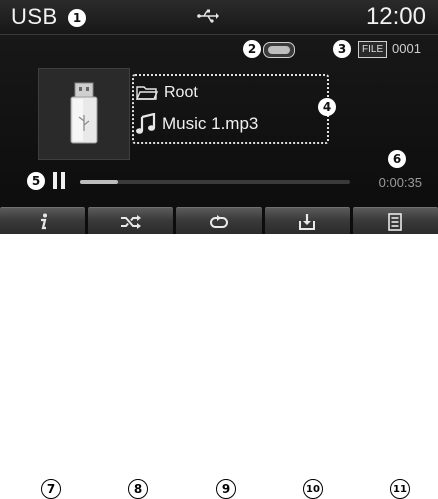  I want to click on callout-4: 4, so click(327, 107).